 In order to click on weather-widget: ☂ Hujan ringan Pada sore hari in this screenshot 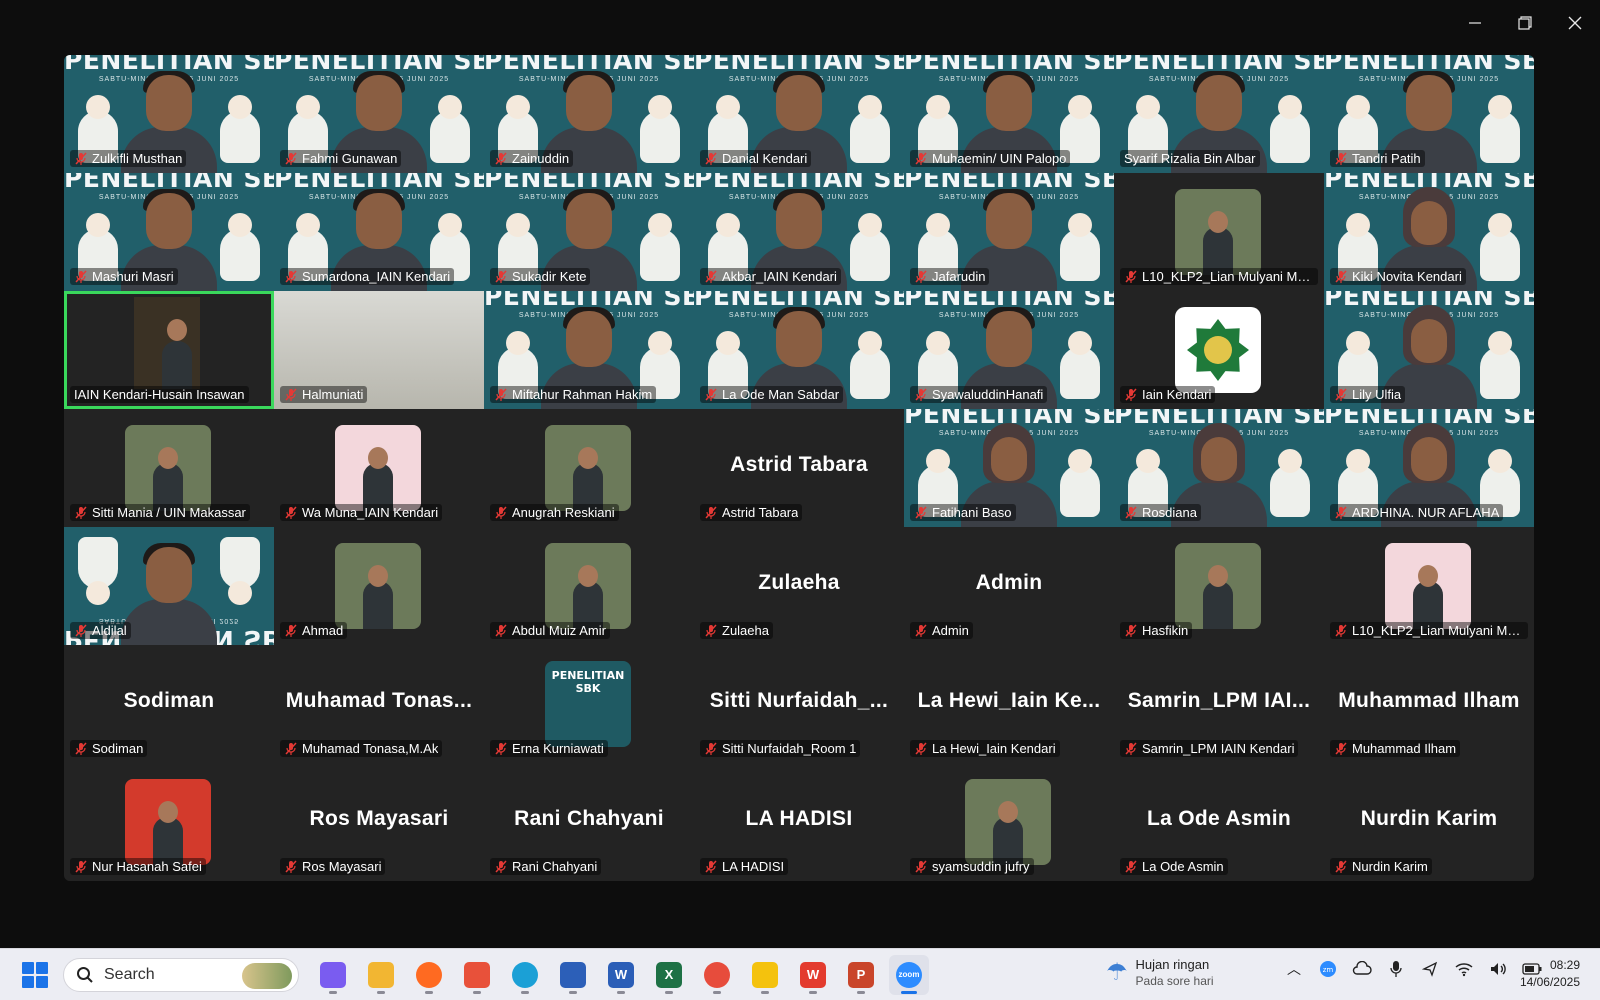, I will do `click(1160, 972)`.